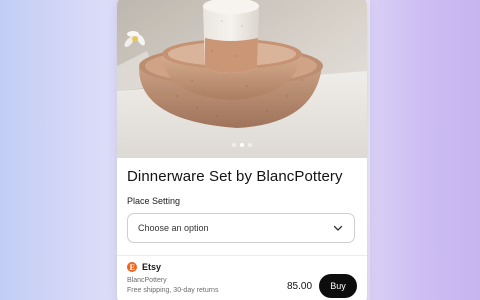 Image resolution: width=480 pixels, height=300 pixels. What do you see at coordinates (132, 267) in the screenshot?
I see `etsy-logo-icon: E` at bounding box center [132, 267].